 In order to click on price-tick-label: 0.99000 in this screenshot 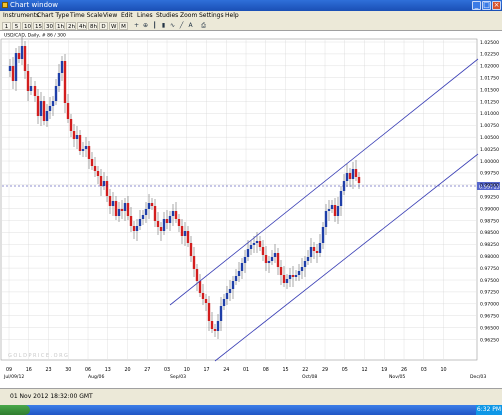, I will do `click(489, 209)`.